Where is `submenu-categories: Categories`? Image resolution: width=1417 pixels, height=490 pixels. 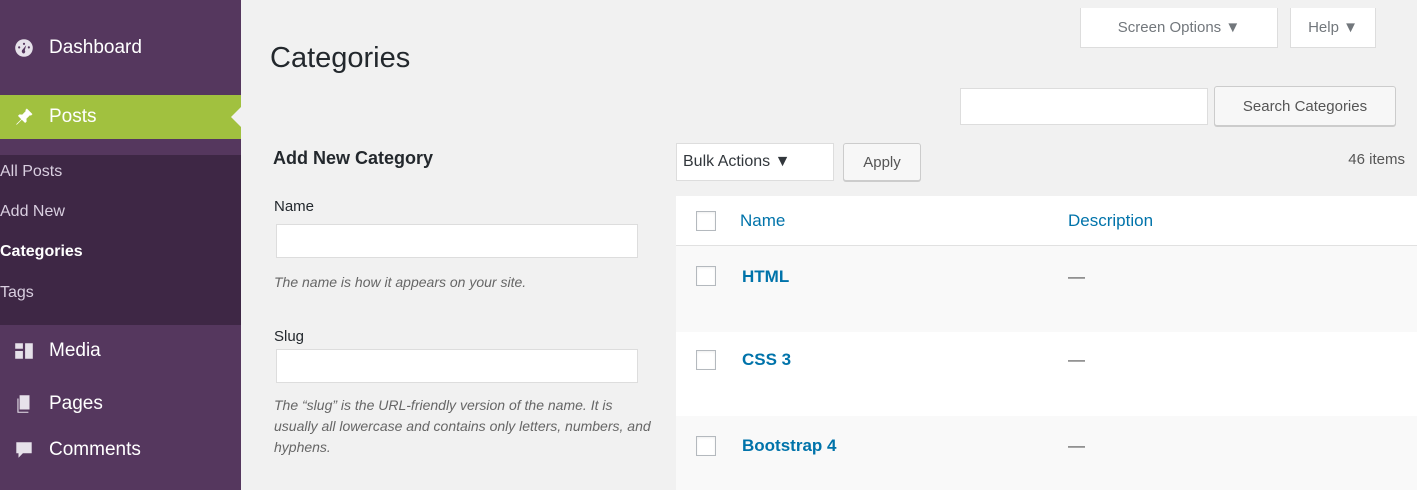 submenu-categories: Categories is located at coordinates (41, 252).